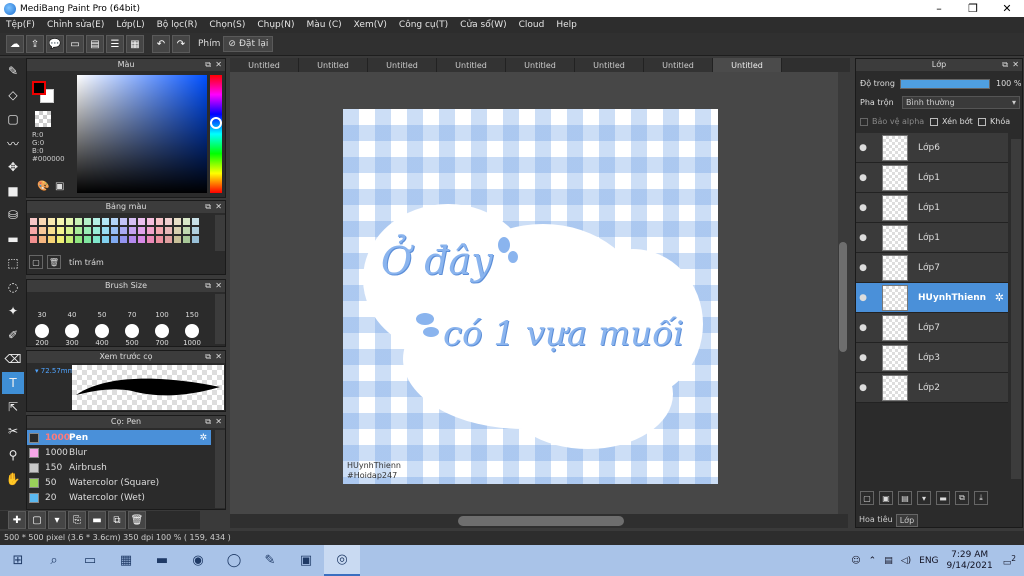 This screenshot has height=576, width=1024. I want to click on new-palette-icon: ▢, so click(36, 262).